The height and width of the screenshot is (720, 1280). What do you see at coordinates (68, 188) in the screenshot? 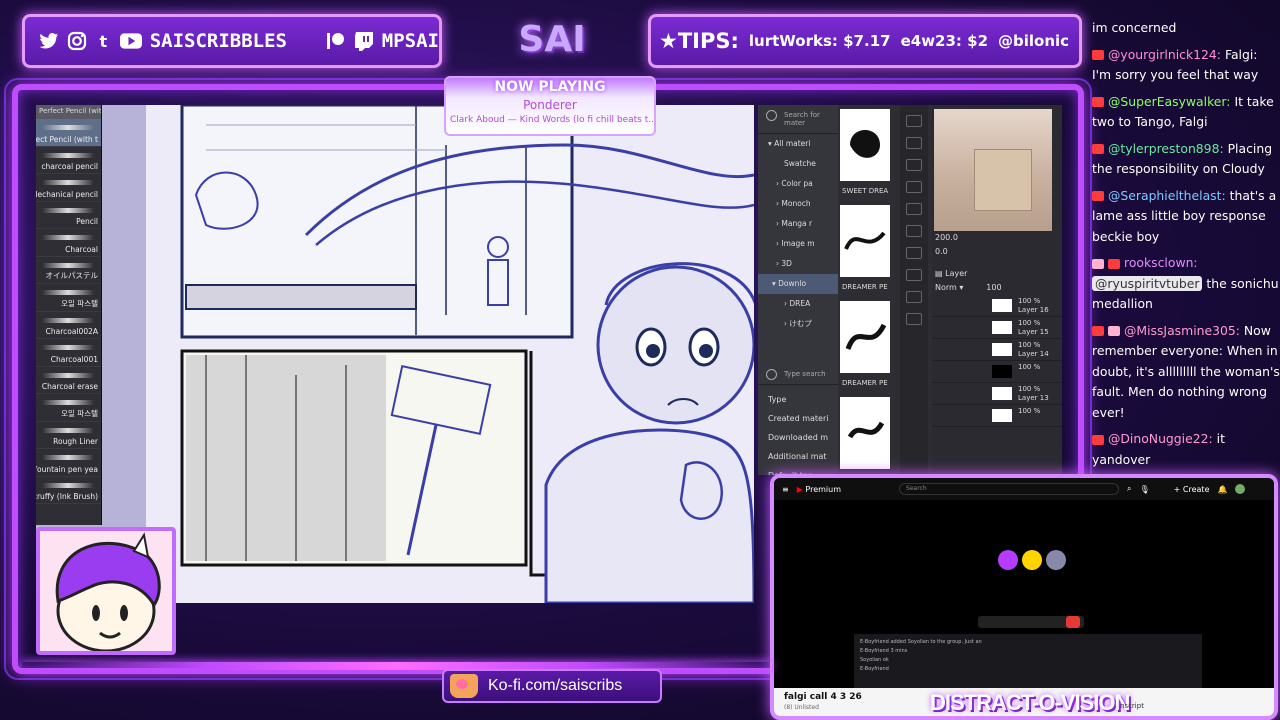
I see `brush-item: Mechanical pencil` at bounding box center [68, 188].